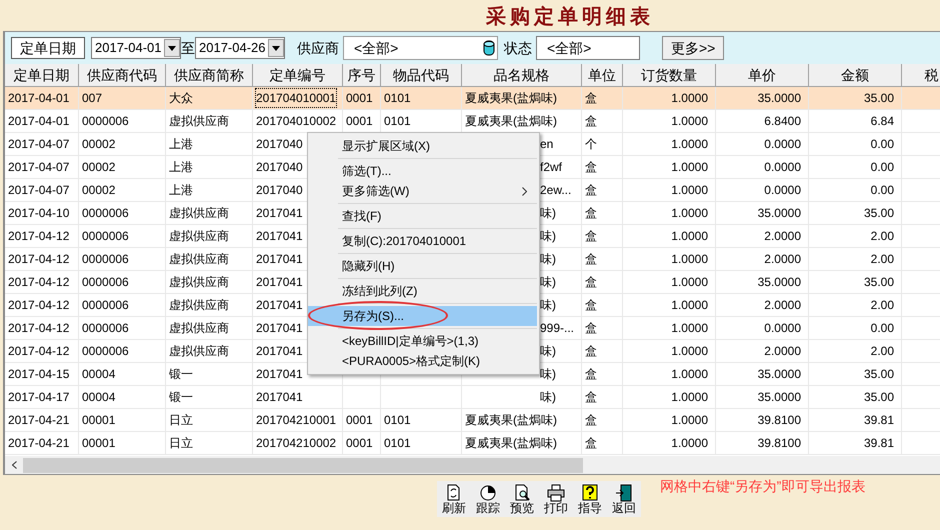 This screenshot has width=940, height=530. What do you see at coordinates (136, 48) in the screenshot?
I see `date-dropdown: 2017-04-01` at bounding box center [136, 48].